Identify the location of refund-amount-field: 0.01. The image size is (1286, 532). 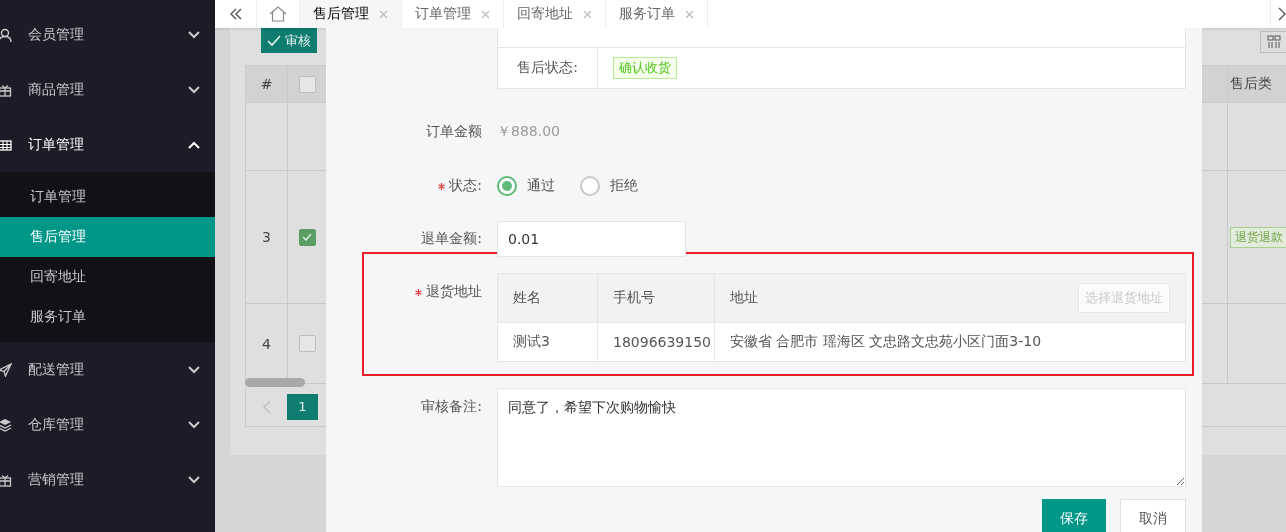
(591, 239).